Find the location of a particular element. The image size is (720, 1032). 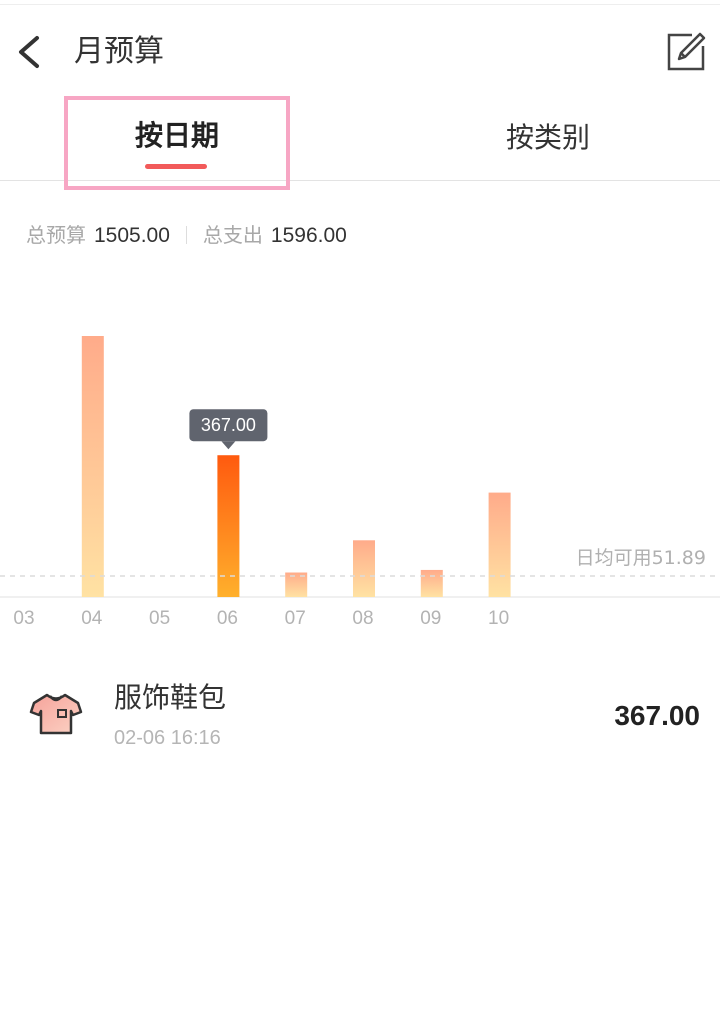

tab-by-category: 按类别 is located at coordinates (548, 140).